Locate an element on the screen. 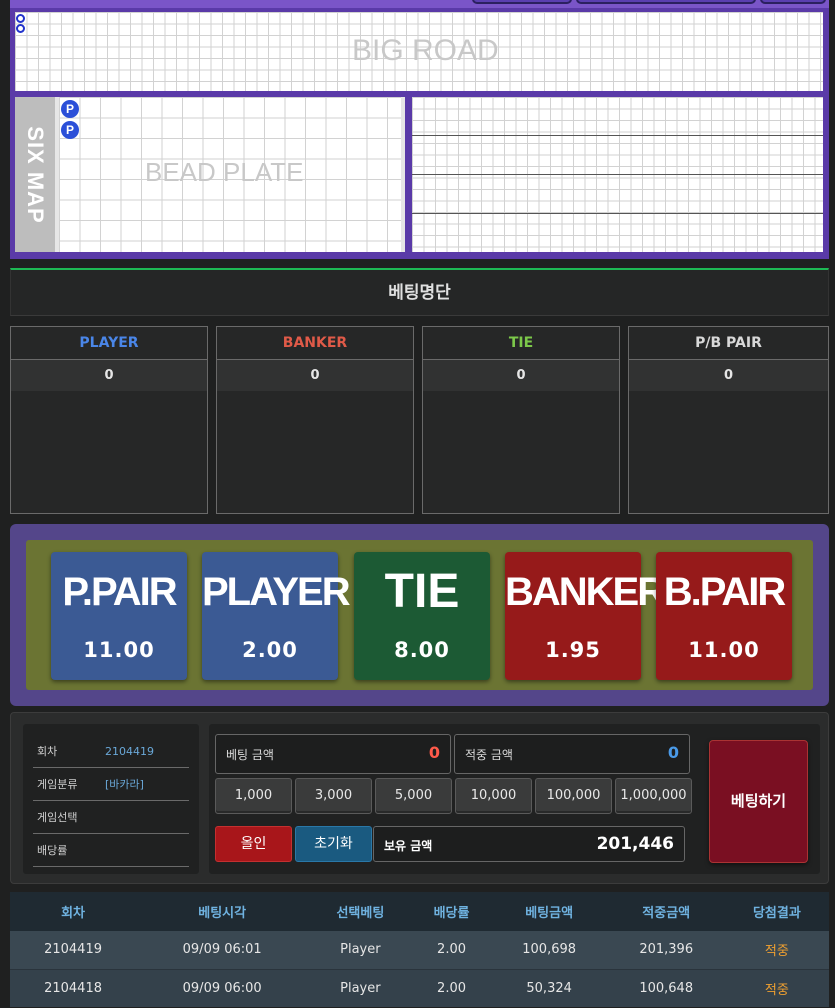  info-row-round: 회차 2104419 is located at coordinates (111, 751).